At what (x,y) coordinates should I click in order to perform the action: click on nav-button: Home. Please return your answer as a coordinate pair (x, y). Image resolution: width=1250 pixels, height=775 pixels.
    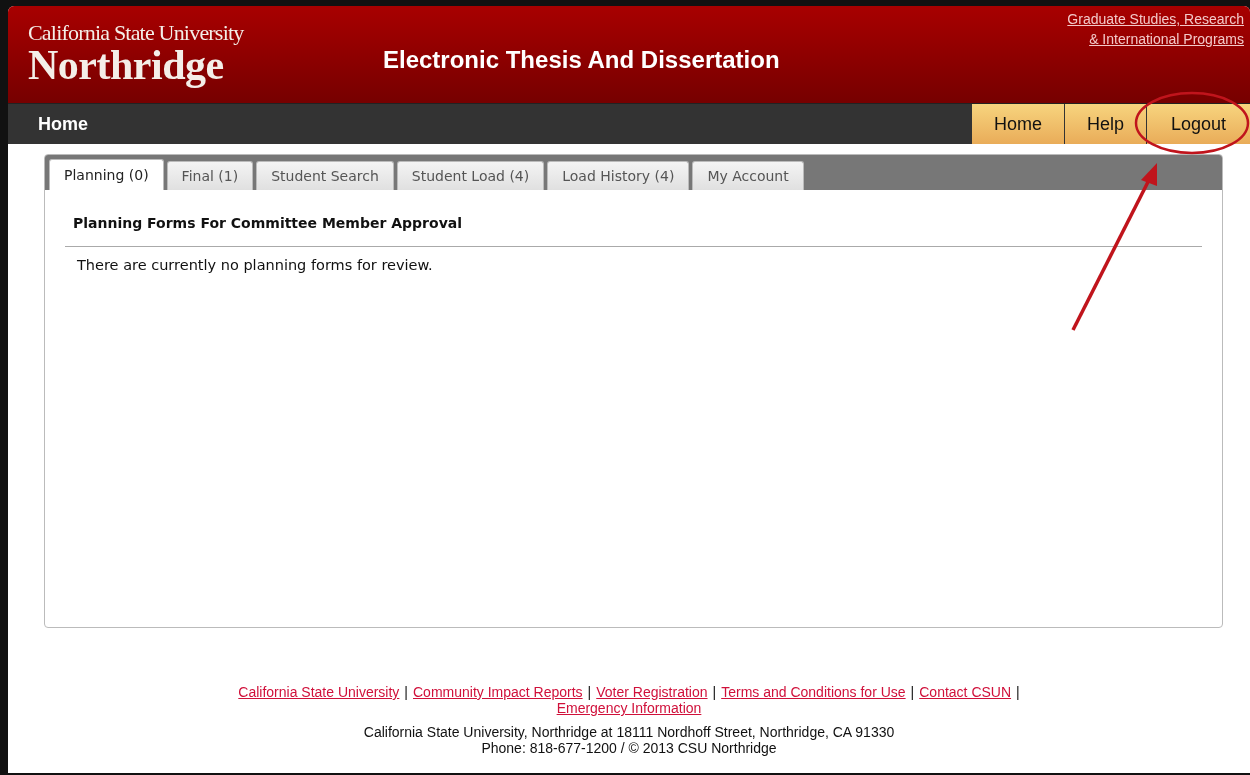
    Looking at the image, I should click on (1017, 124).